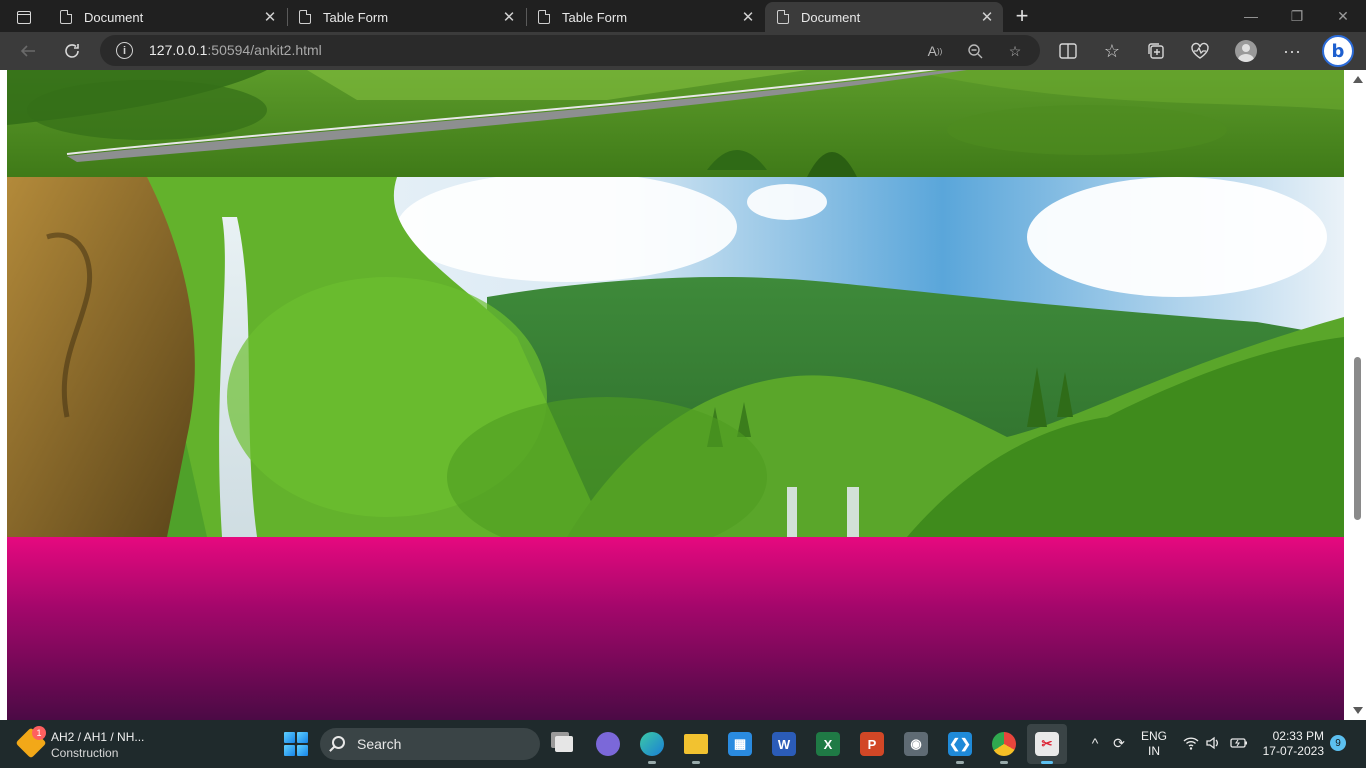  Describe the element at coordinates (1112, 51) in the screenshot. I see `favorites-icon: ☆` at that location.